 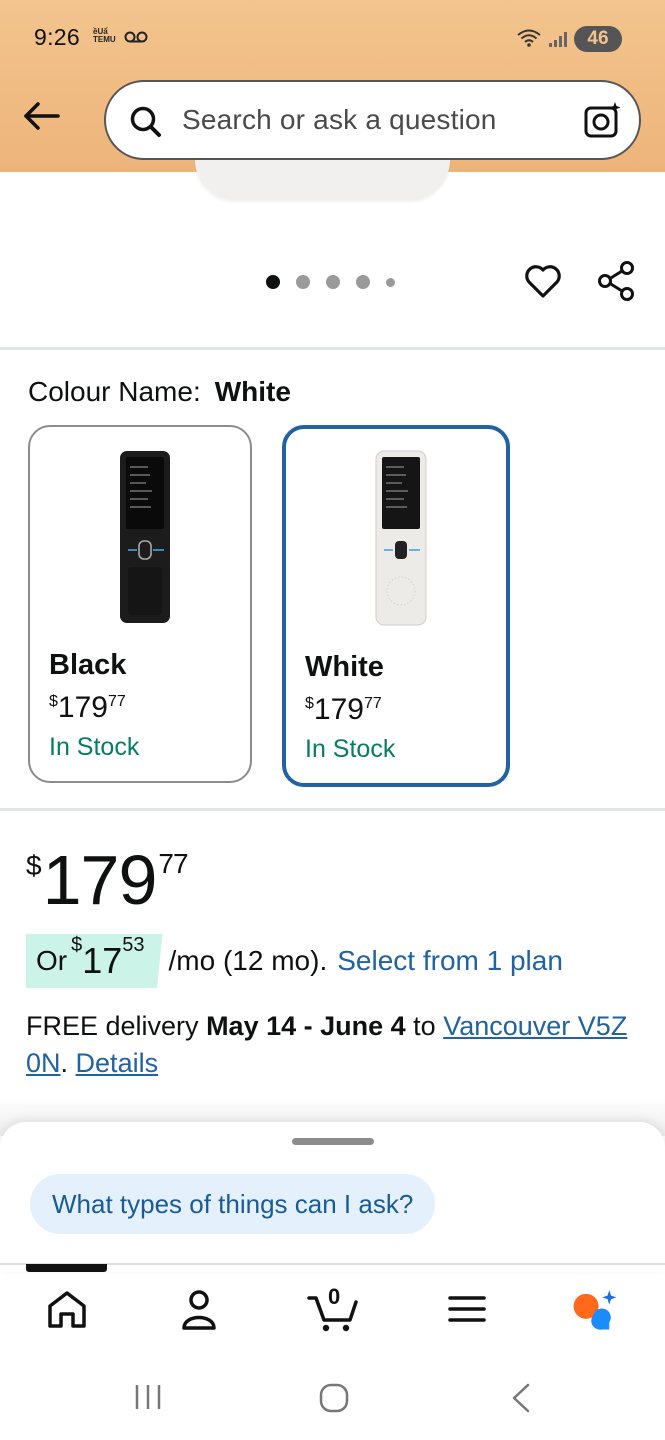 I want to click on voicemail-icon, so click(x=136, y=37).